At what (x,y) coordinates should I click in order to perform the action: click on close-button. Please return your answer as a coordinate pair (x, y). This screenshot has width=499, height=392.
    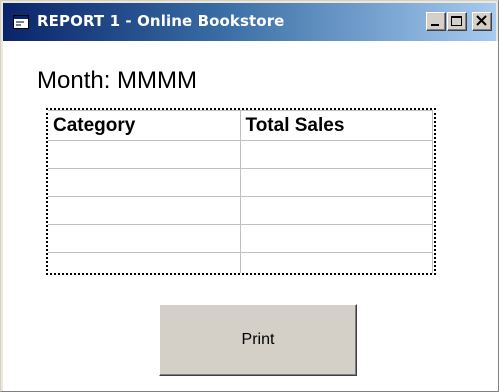
    Looking at the image, I should click on (482, 21).